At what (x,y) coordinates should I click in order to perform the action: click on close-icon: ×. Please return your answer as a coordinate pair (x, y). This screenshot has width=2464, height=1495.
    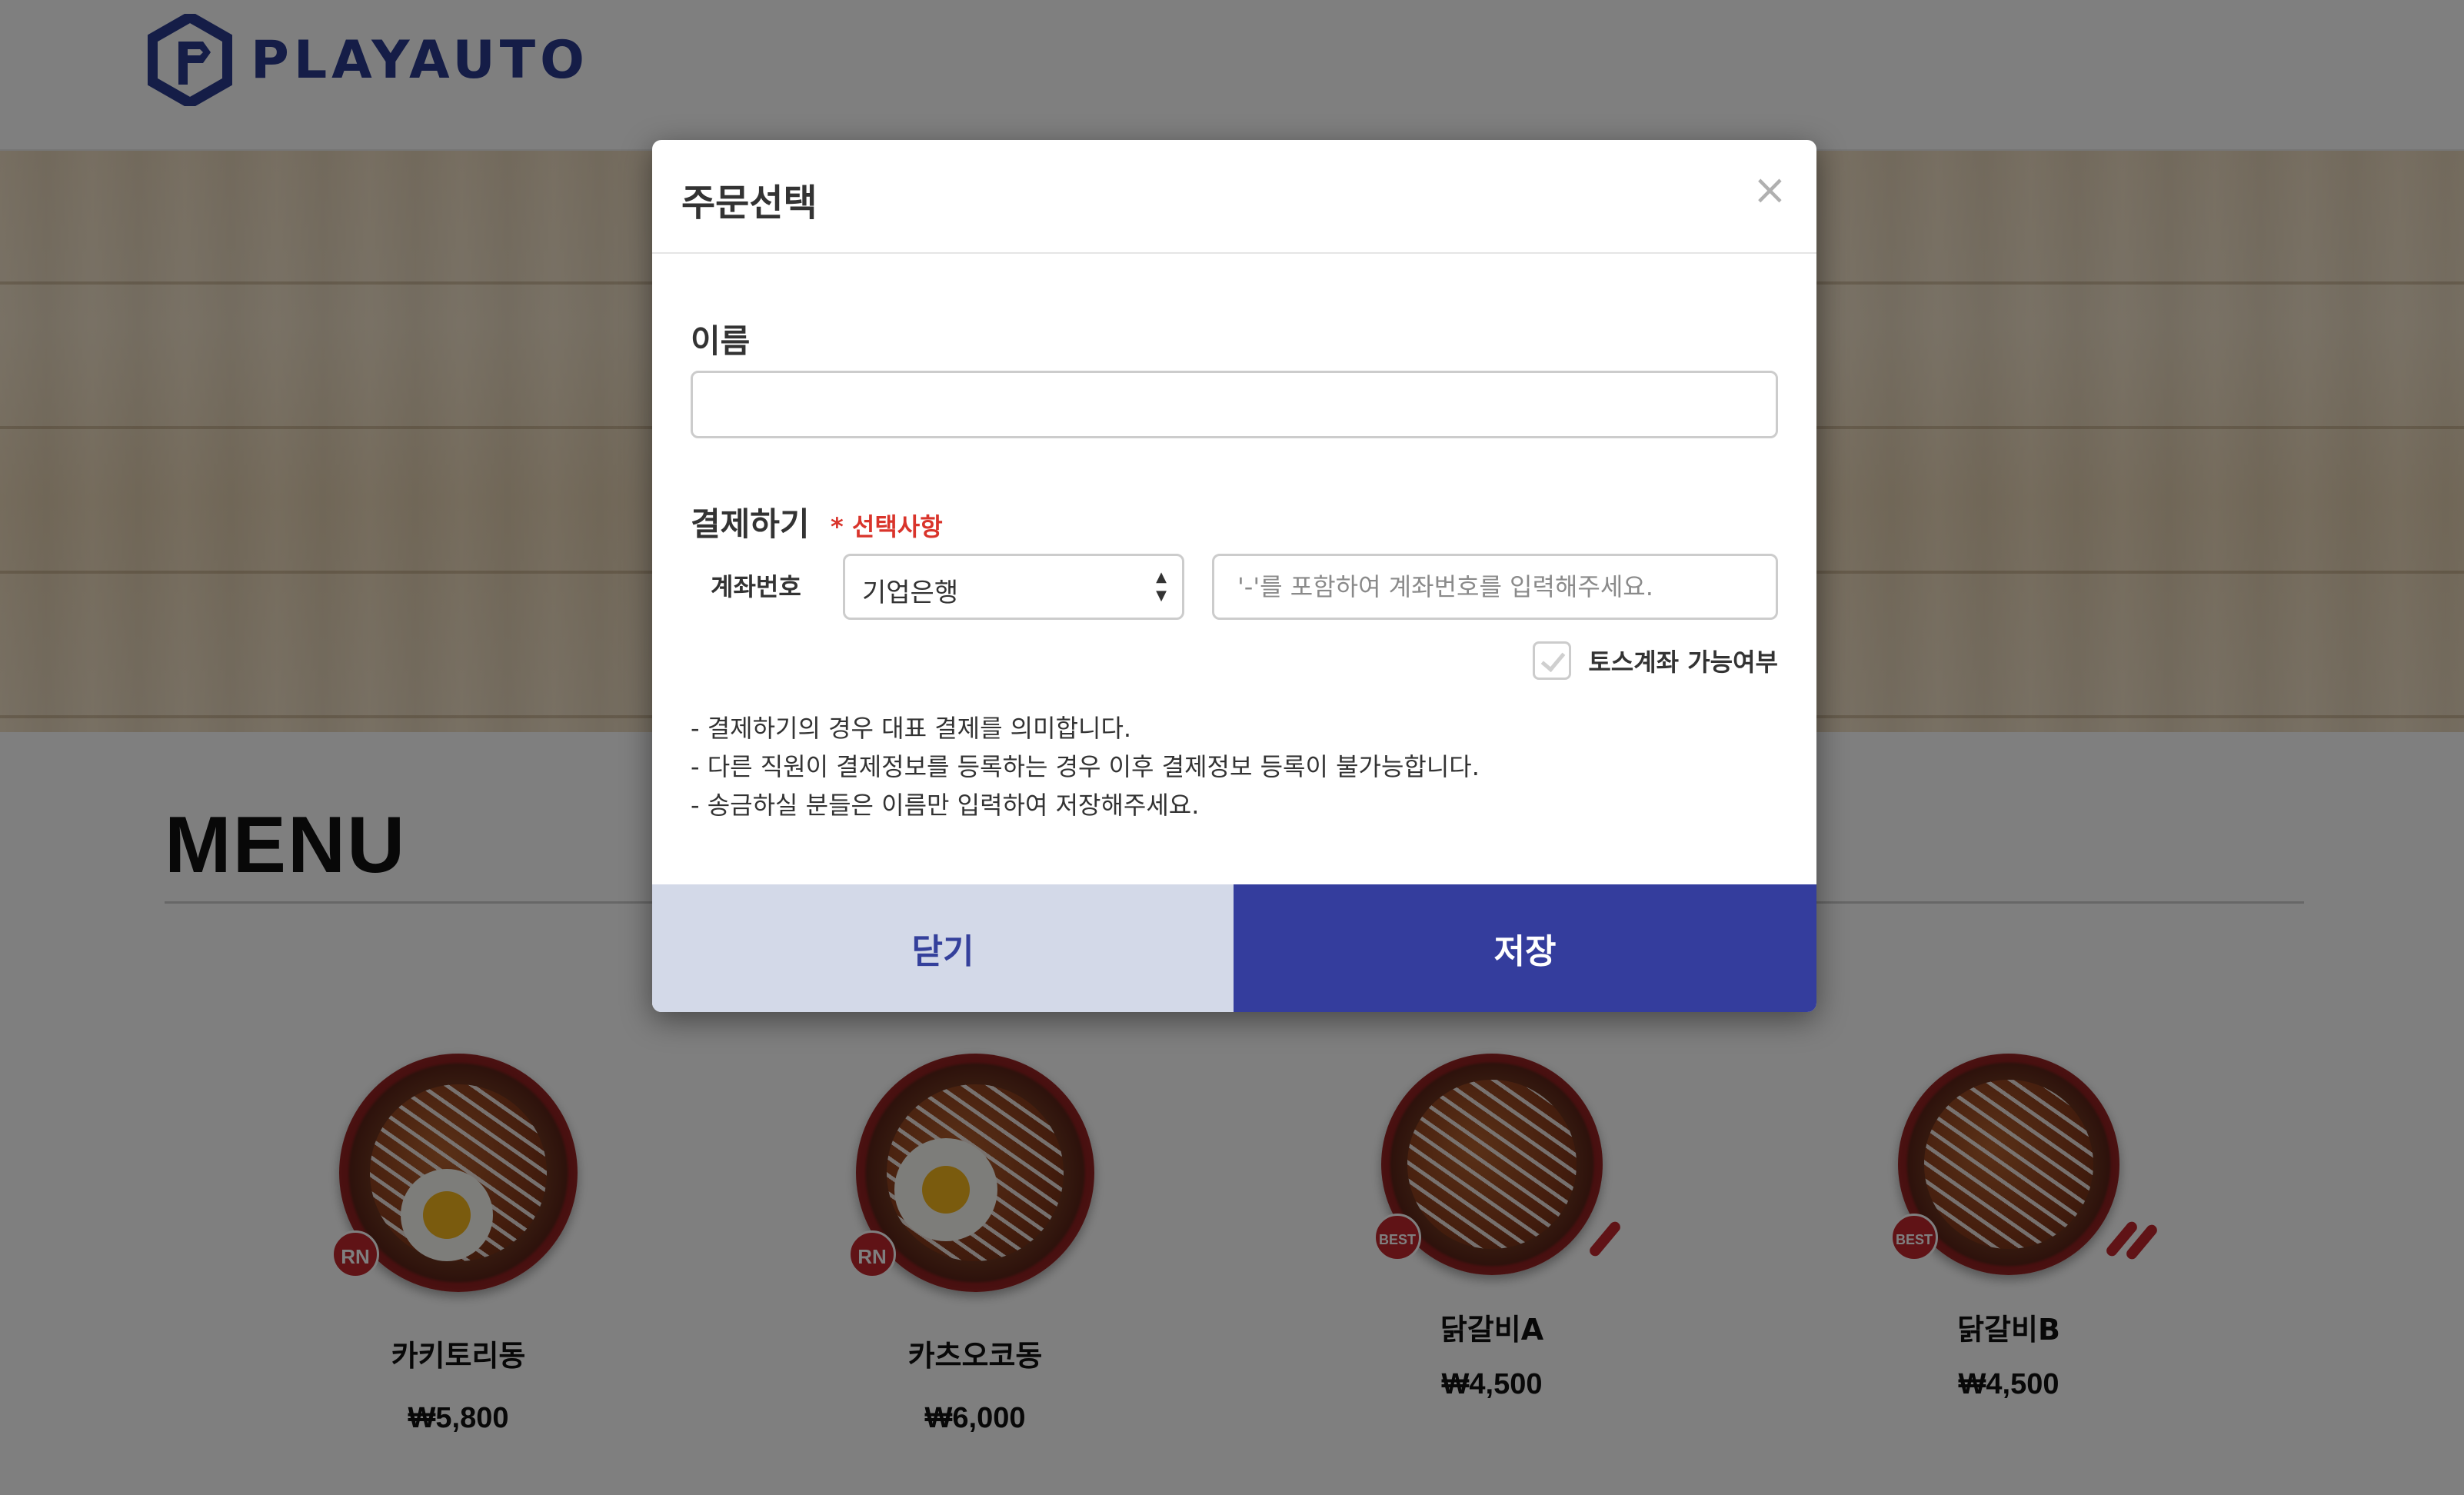
    Looking at the image, I should click on (1770, 190).